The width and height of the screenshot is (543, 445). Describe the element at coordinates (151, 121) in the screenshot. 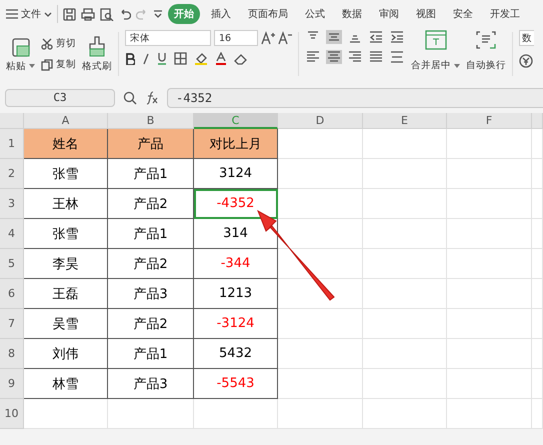

I see `column-header: B` at that location.